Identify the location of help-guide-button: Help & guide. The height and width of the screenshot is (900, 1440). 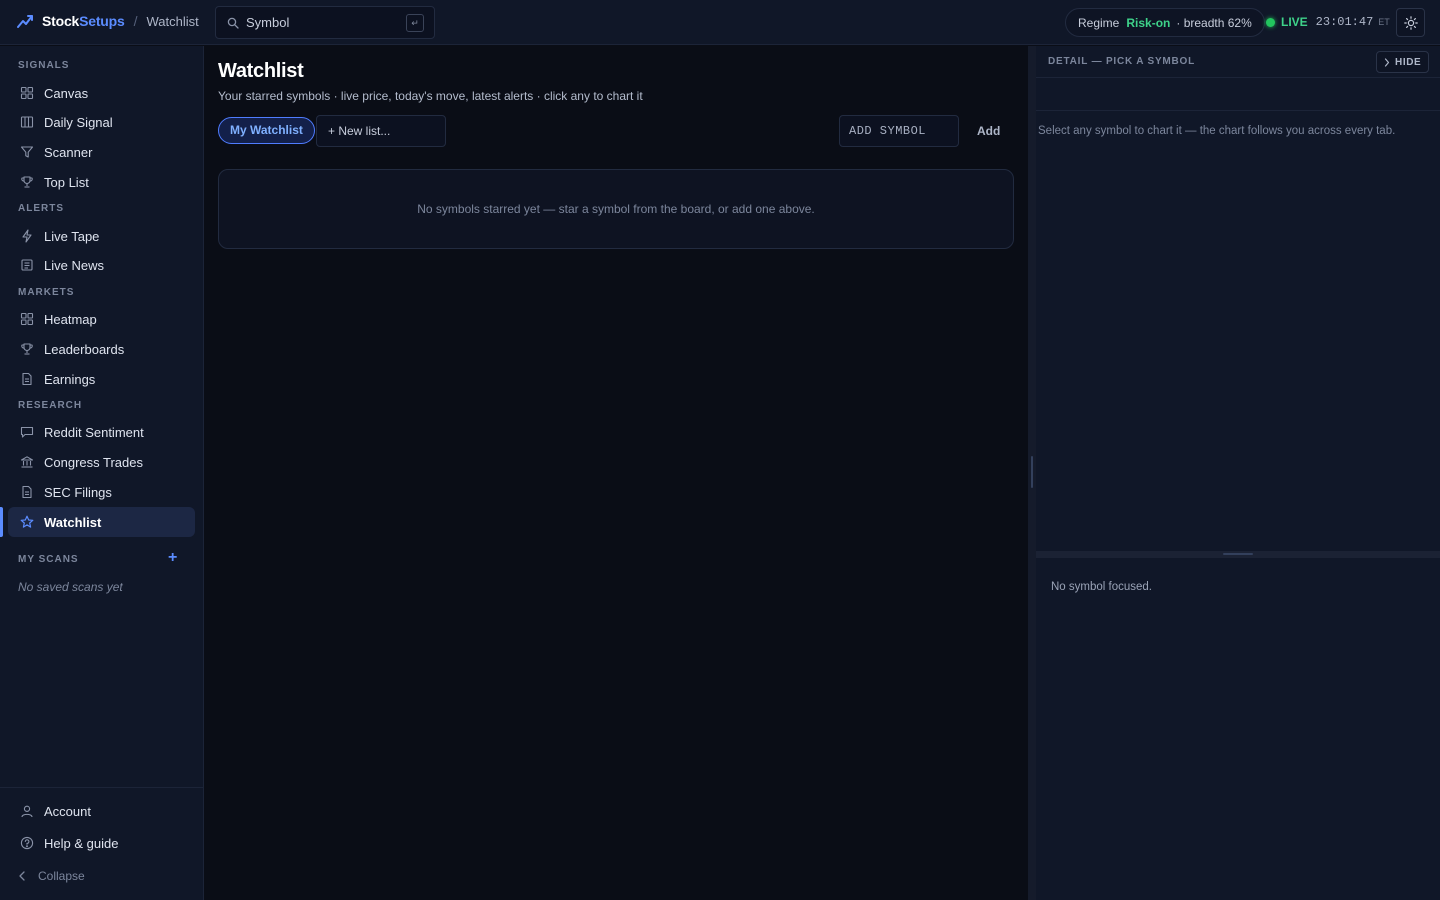
(101, 843).